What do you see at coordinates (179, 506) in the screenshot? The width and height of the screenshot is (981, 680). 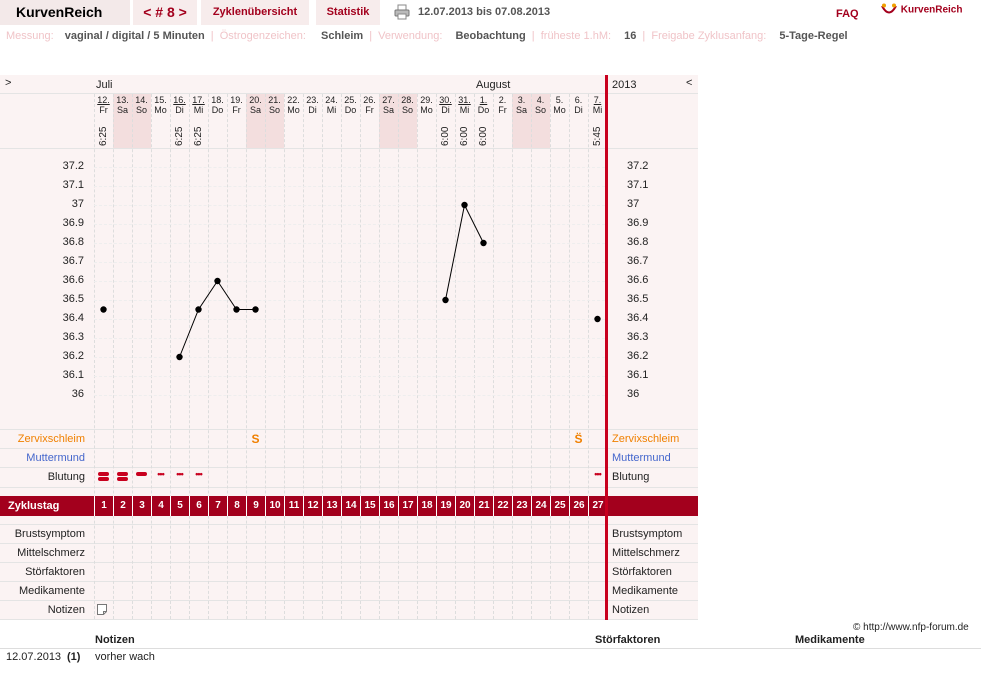 I see `cycle-day-number: 5` at bounding box center [179, 506].